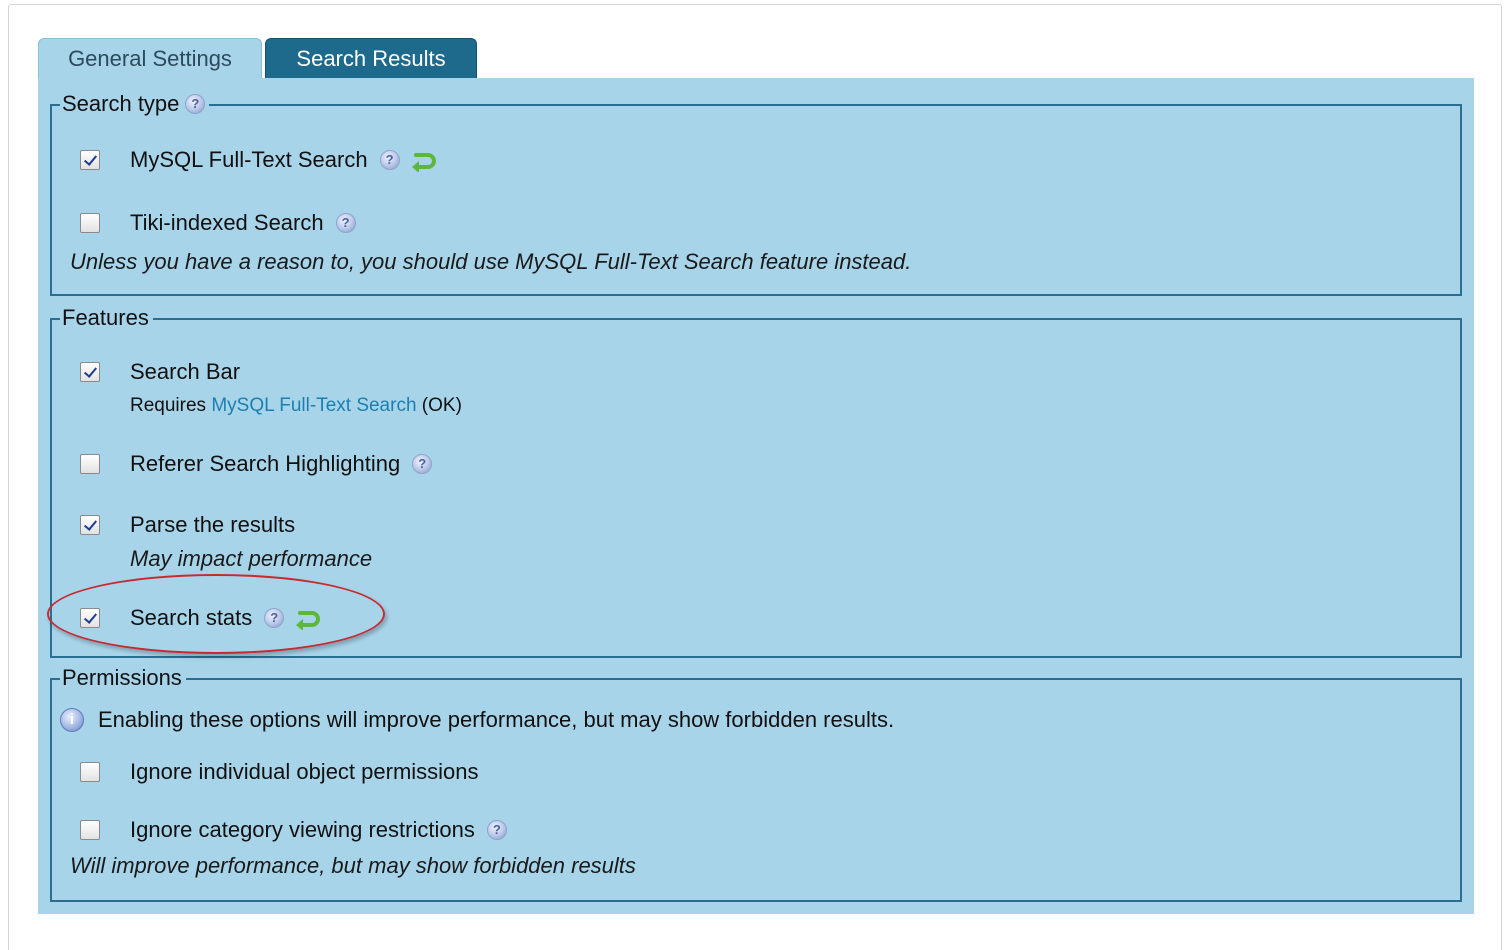 This screenshot has height=950, width=1507. What do you see at coordinates (90, 223) in the screenshot?
I see `tiki-indexed-checkbox` at bounding box center [90, 223].